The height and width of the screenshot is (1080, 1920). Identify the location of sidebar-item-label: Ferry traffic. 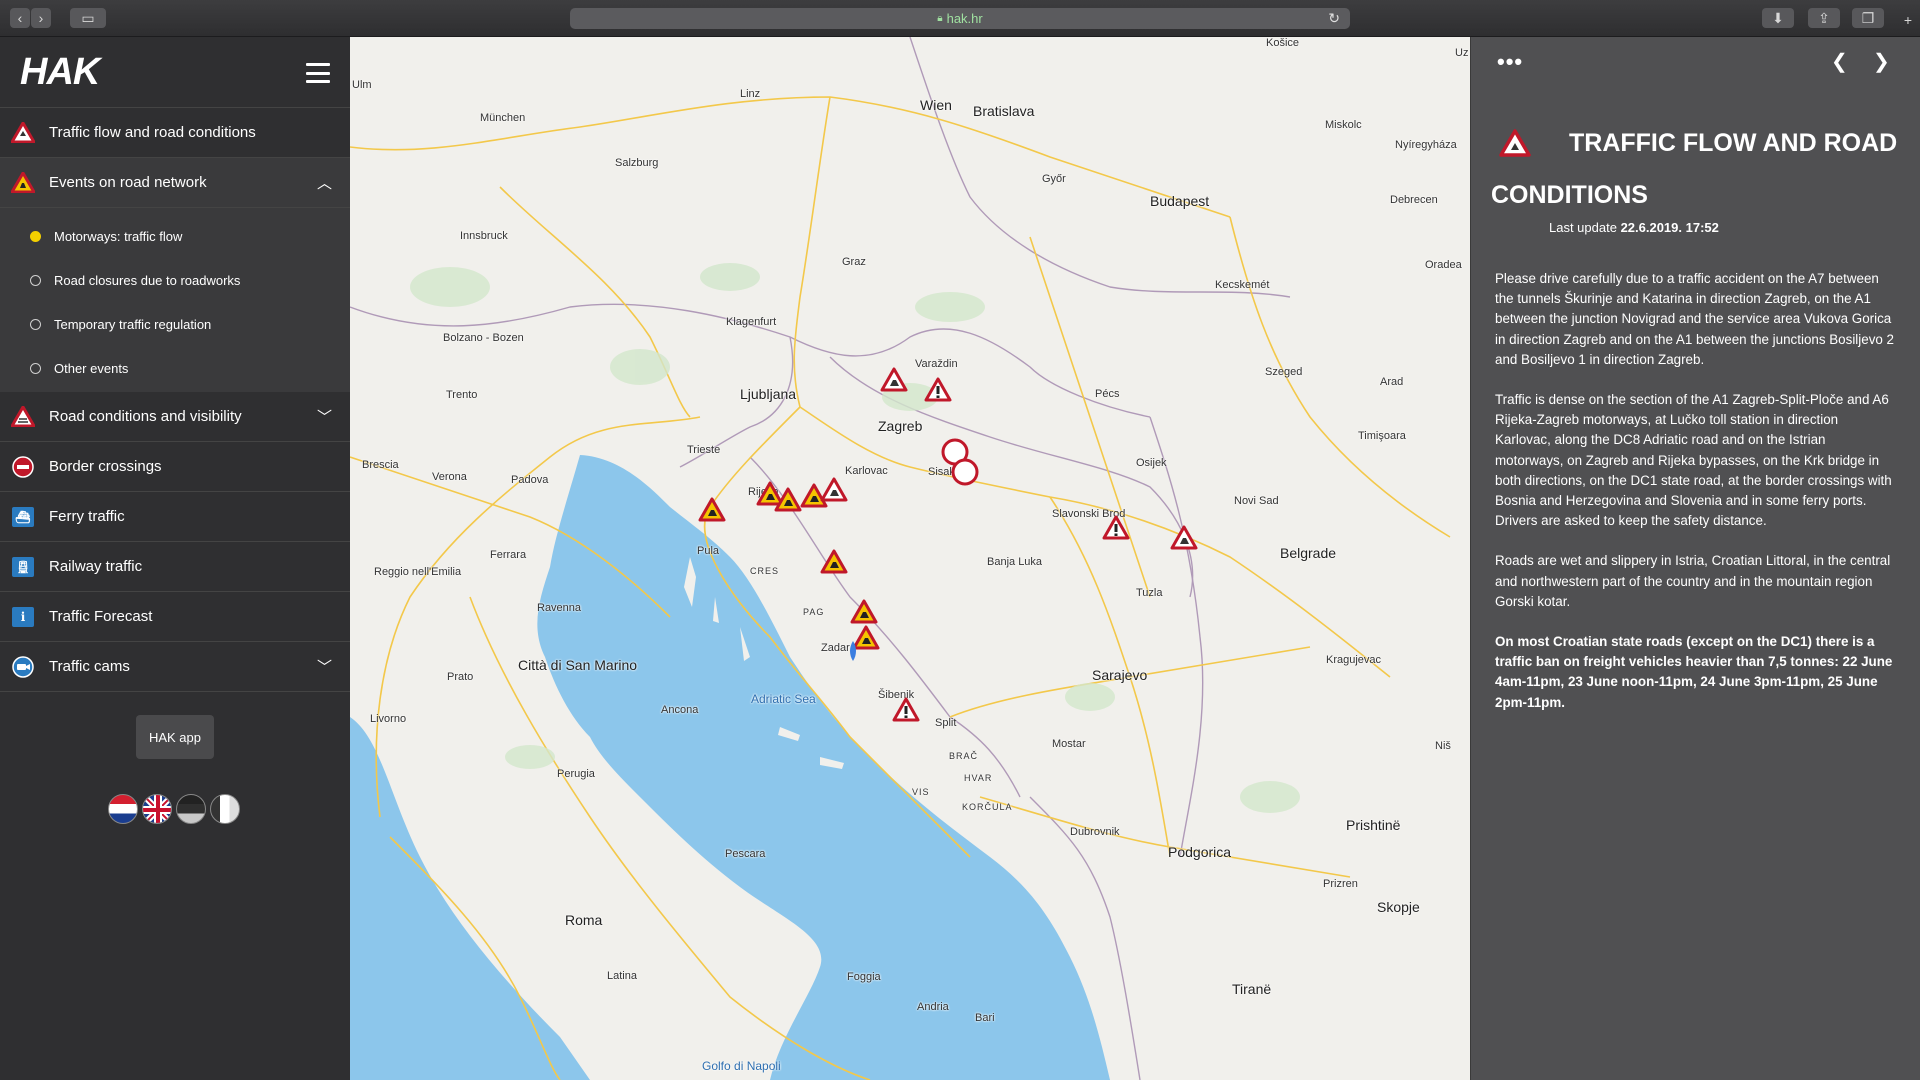
(87, 516).